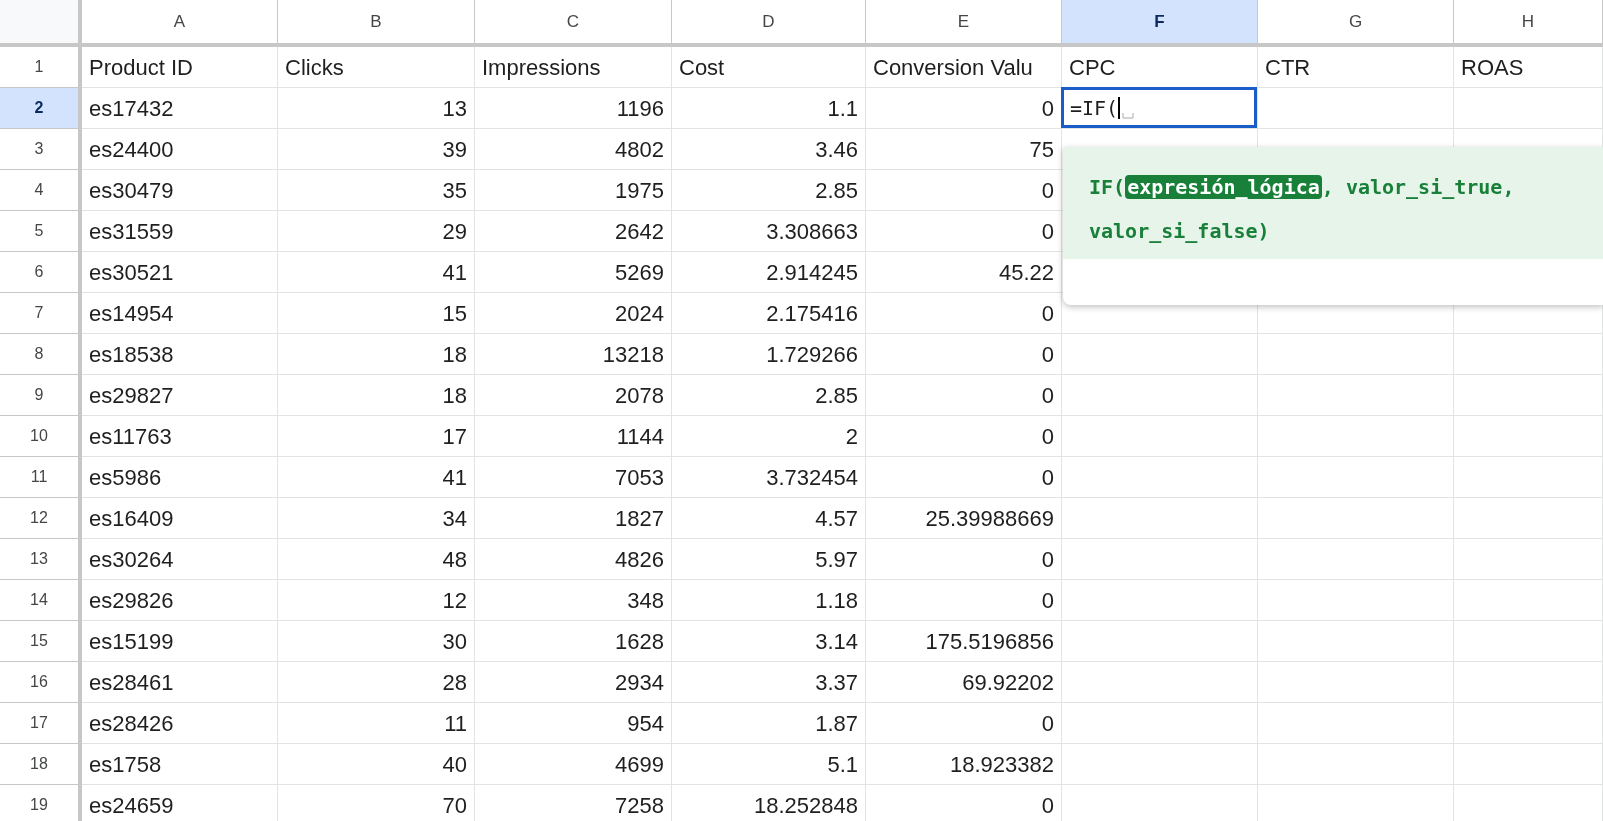 The image size is (1603, 821). What do you see at coordinates (41, 108) in the screenshot?
I see `row-header: 2` at bounding box center [41, 108].